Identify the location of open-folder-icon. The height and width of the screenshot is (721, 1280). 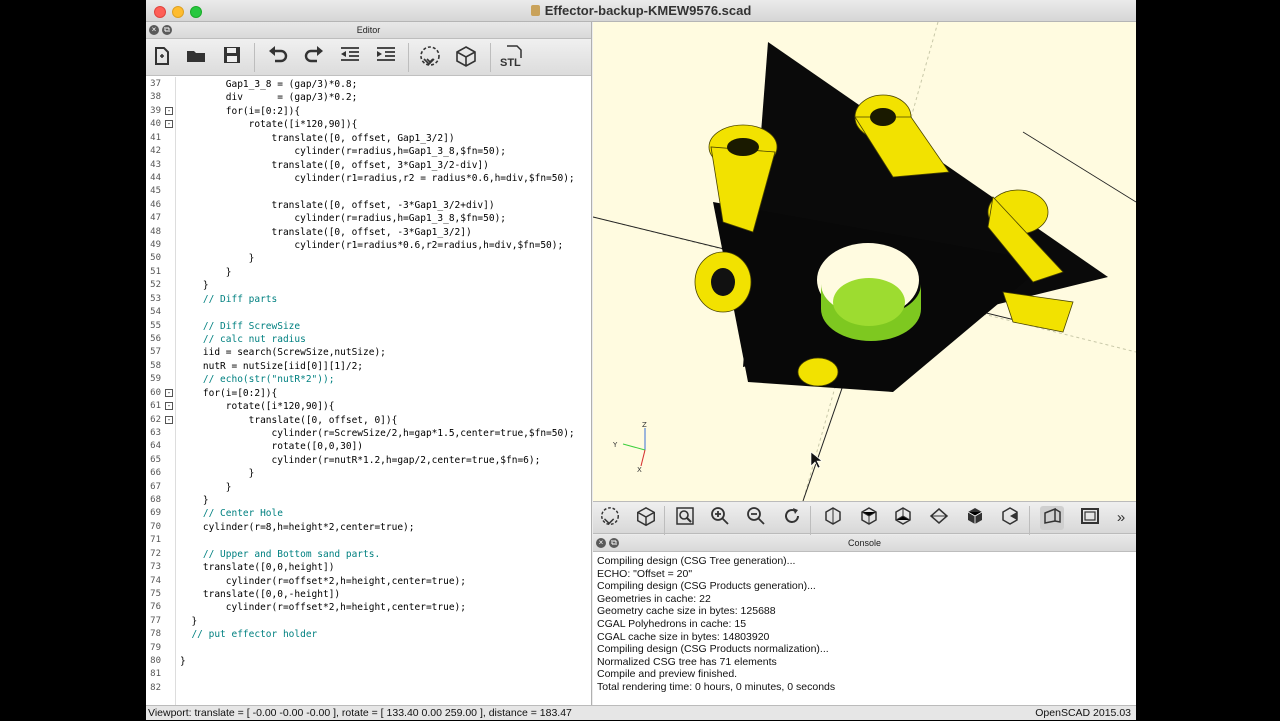
(196, 57).